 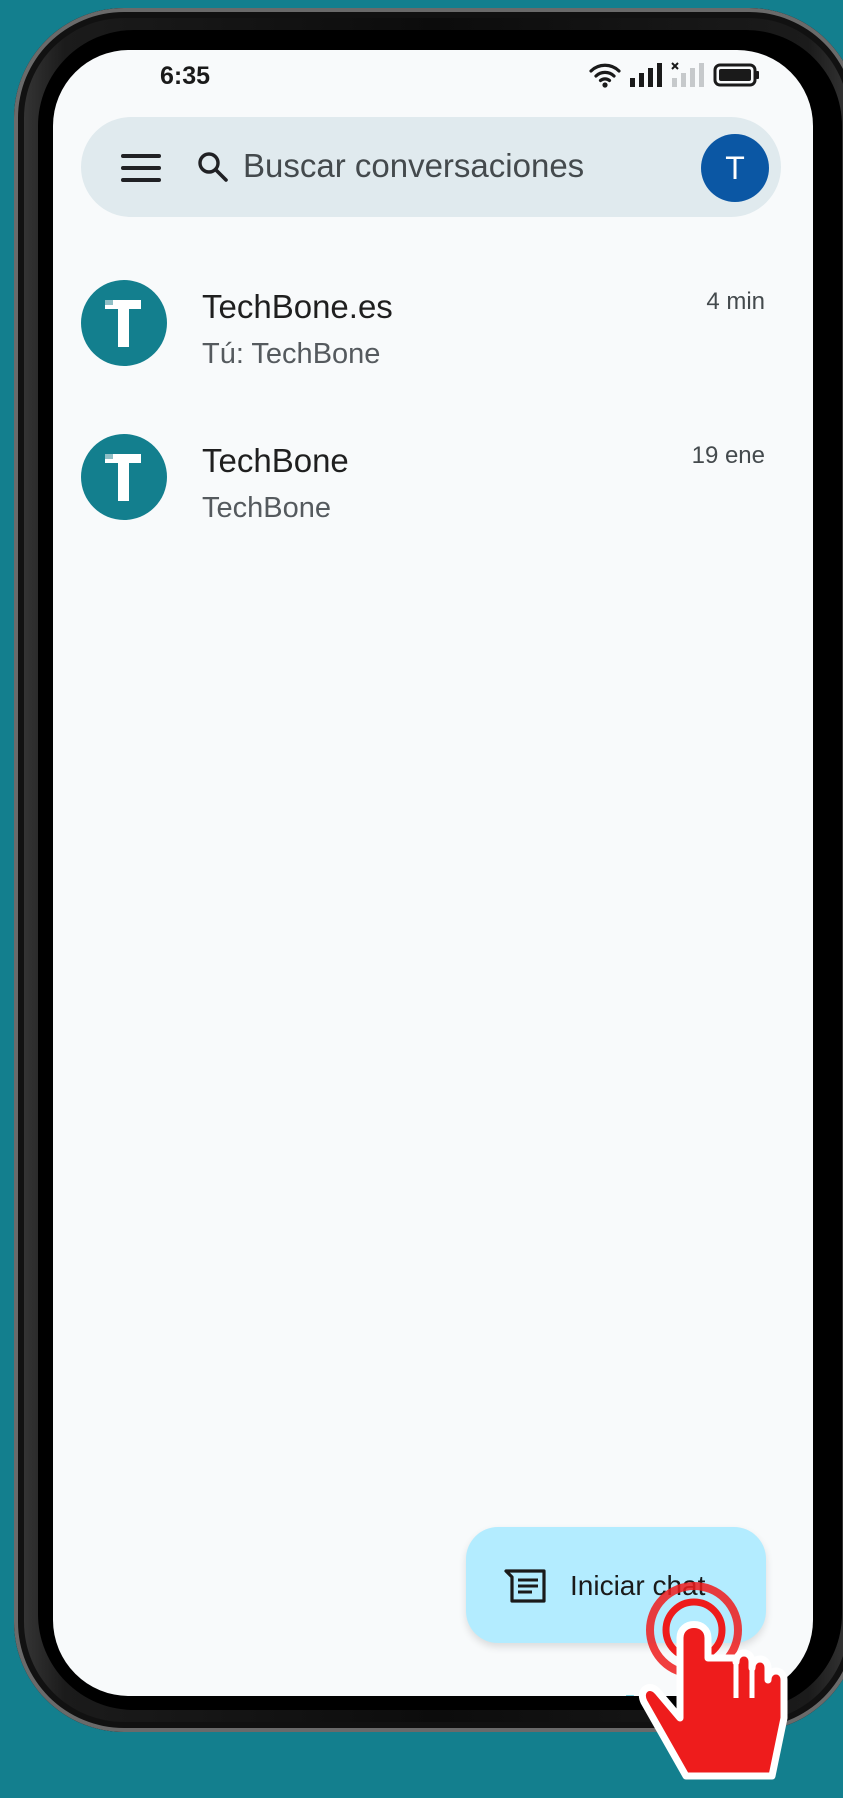 I want to click on status-time: 6:35, so click(x=185, y=76).